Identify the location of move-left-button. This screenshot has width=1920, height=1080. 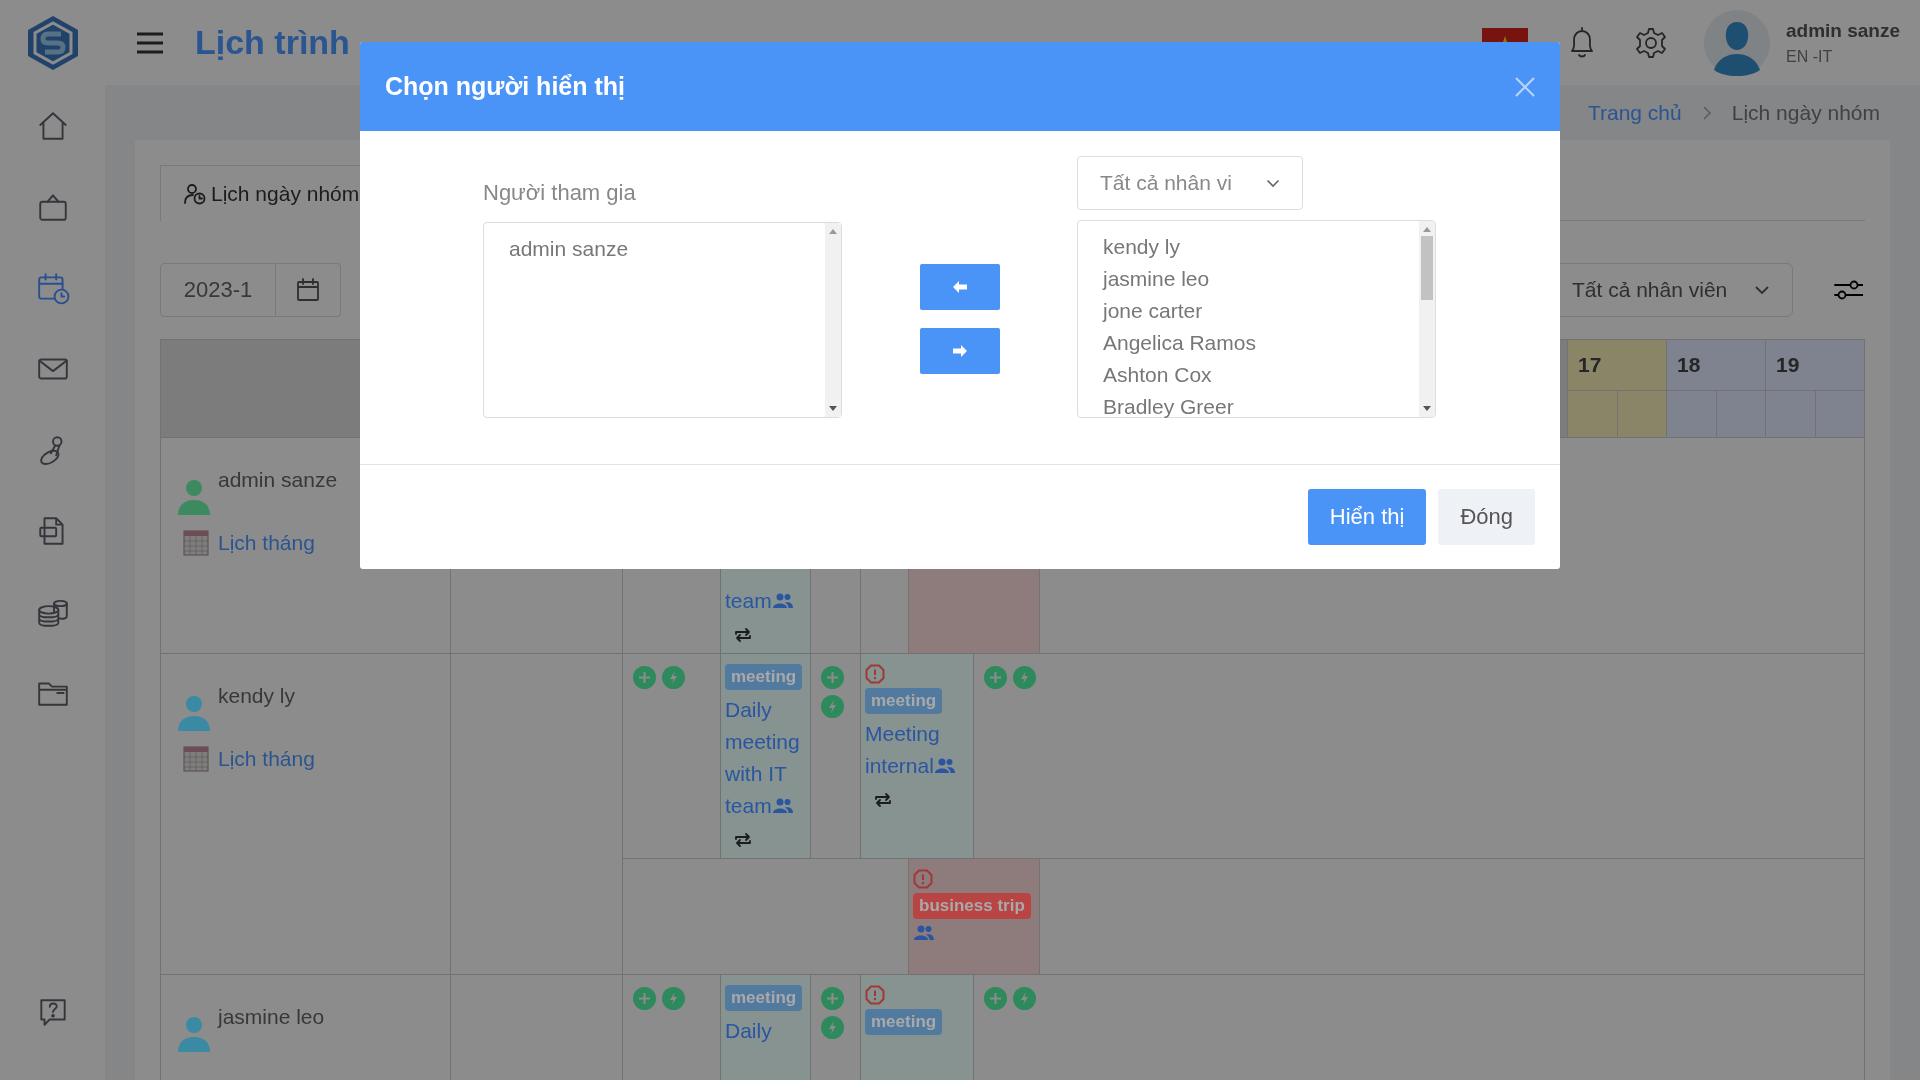
(960, 287).